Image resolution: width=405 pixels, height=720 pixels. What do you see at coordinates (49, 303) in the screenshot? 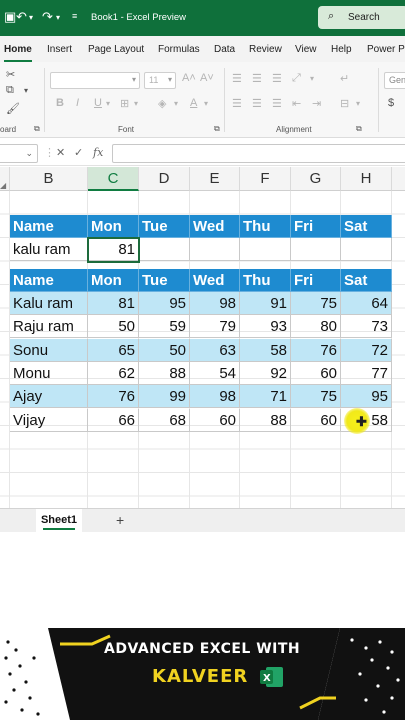
I see `table2-cell-b: Kalu ram` at bounding box center [49, 303].